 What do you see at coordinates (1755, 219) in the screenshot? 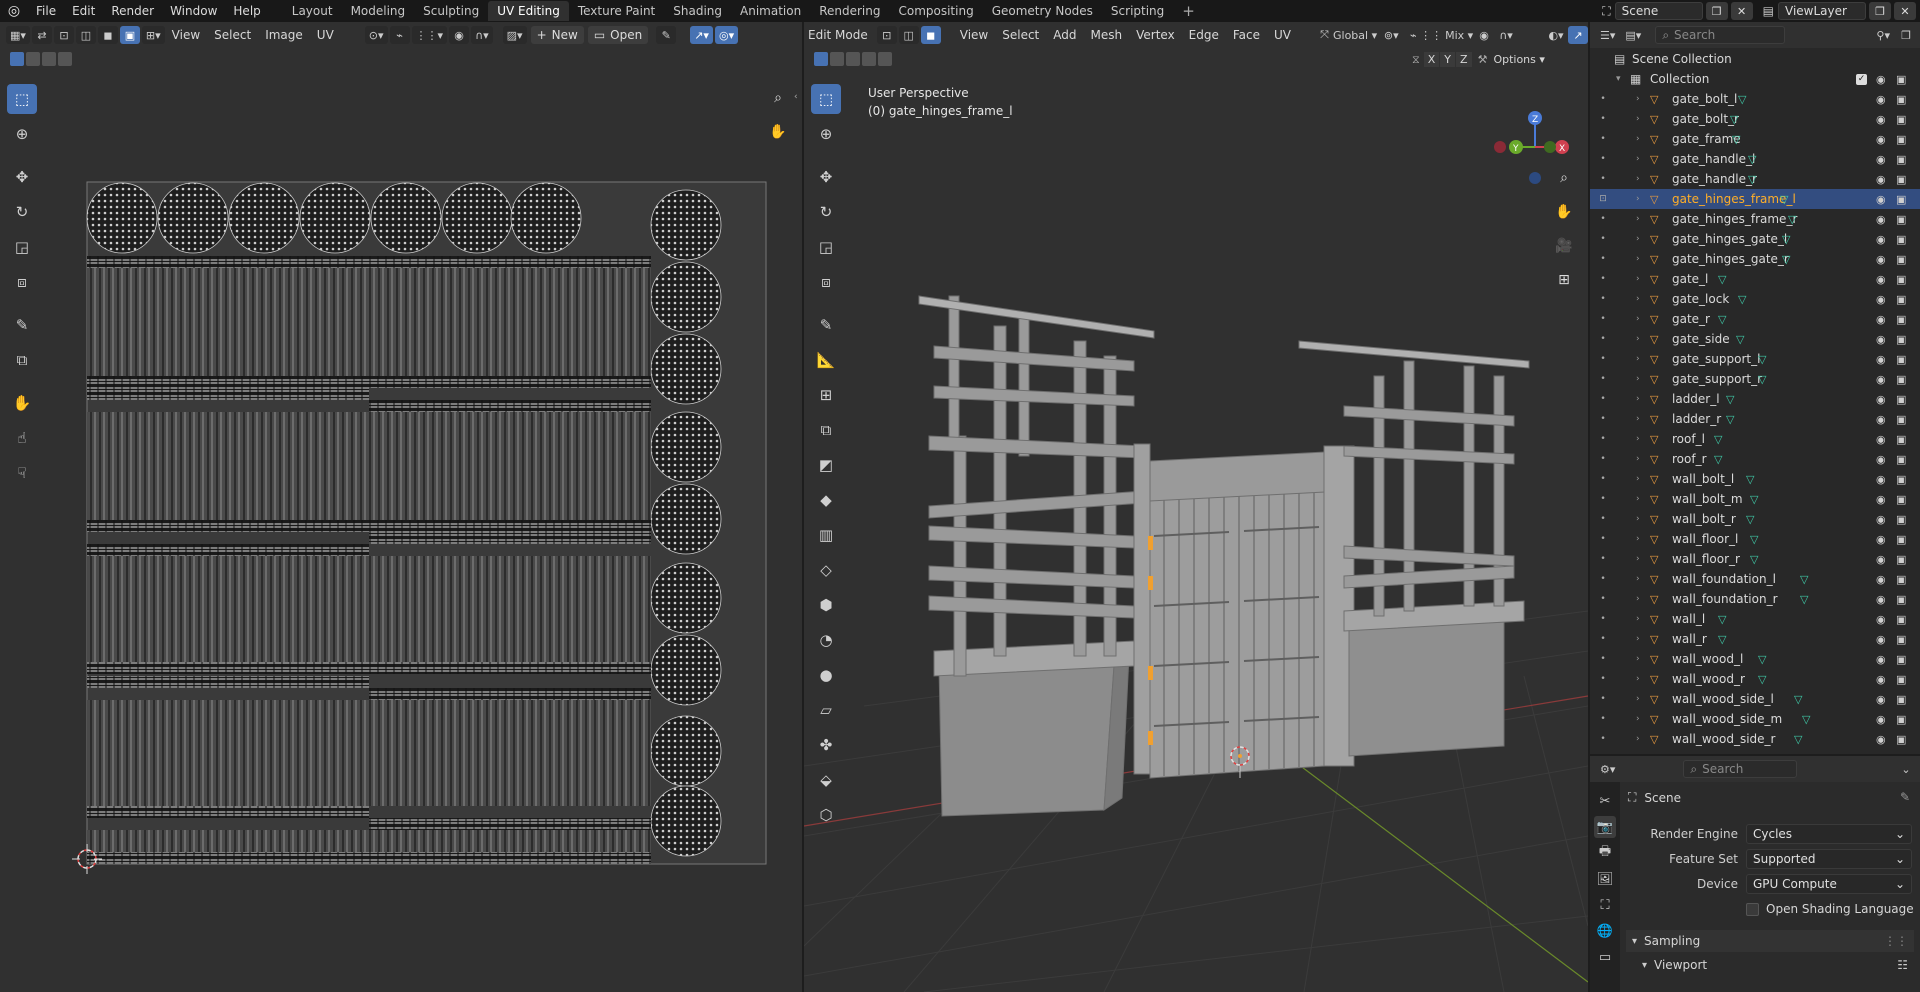
I see `outliner-object-row: • › ▽ gate_hinges_frame_r ▽ ◉ ▣` at bounding box center [1755, 219].